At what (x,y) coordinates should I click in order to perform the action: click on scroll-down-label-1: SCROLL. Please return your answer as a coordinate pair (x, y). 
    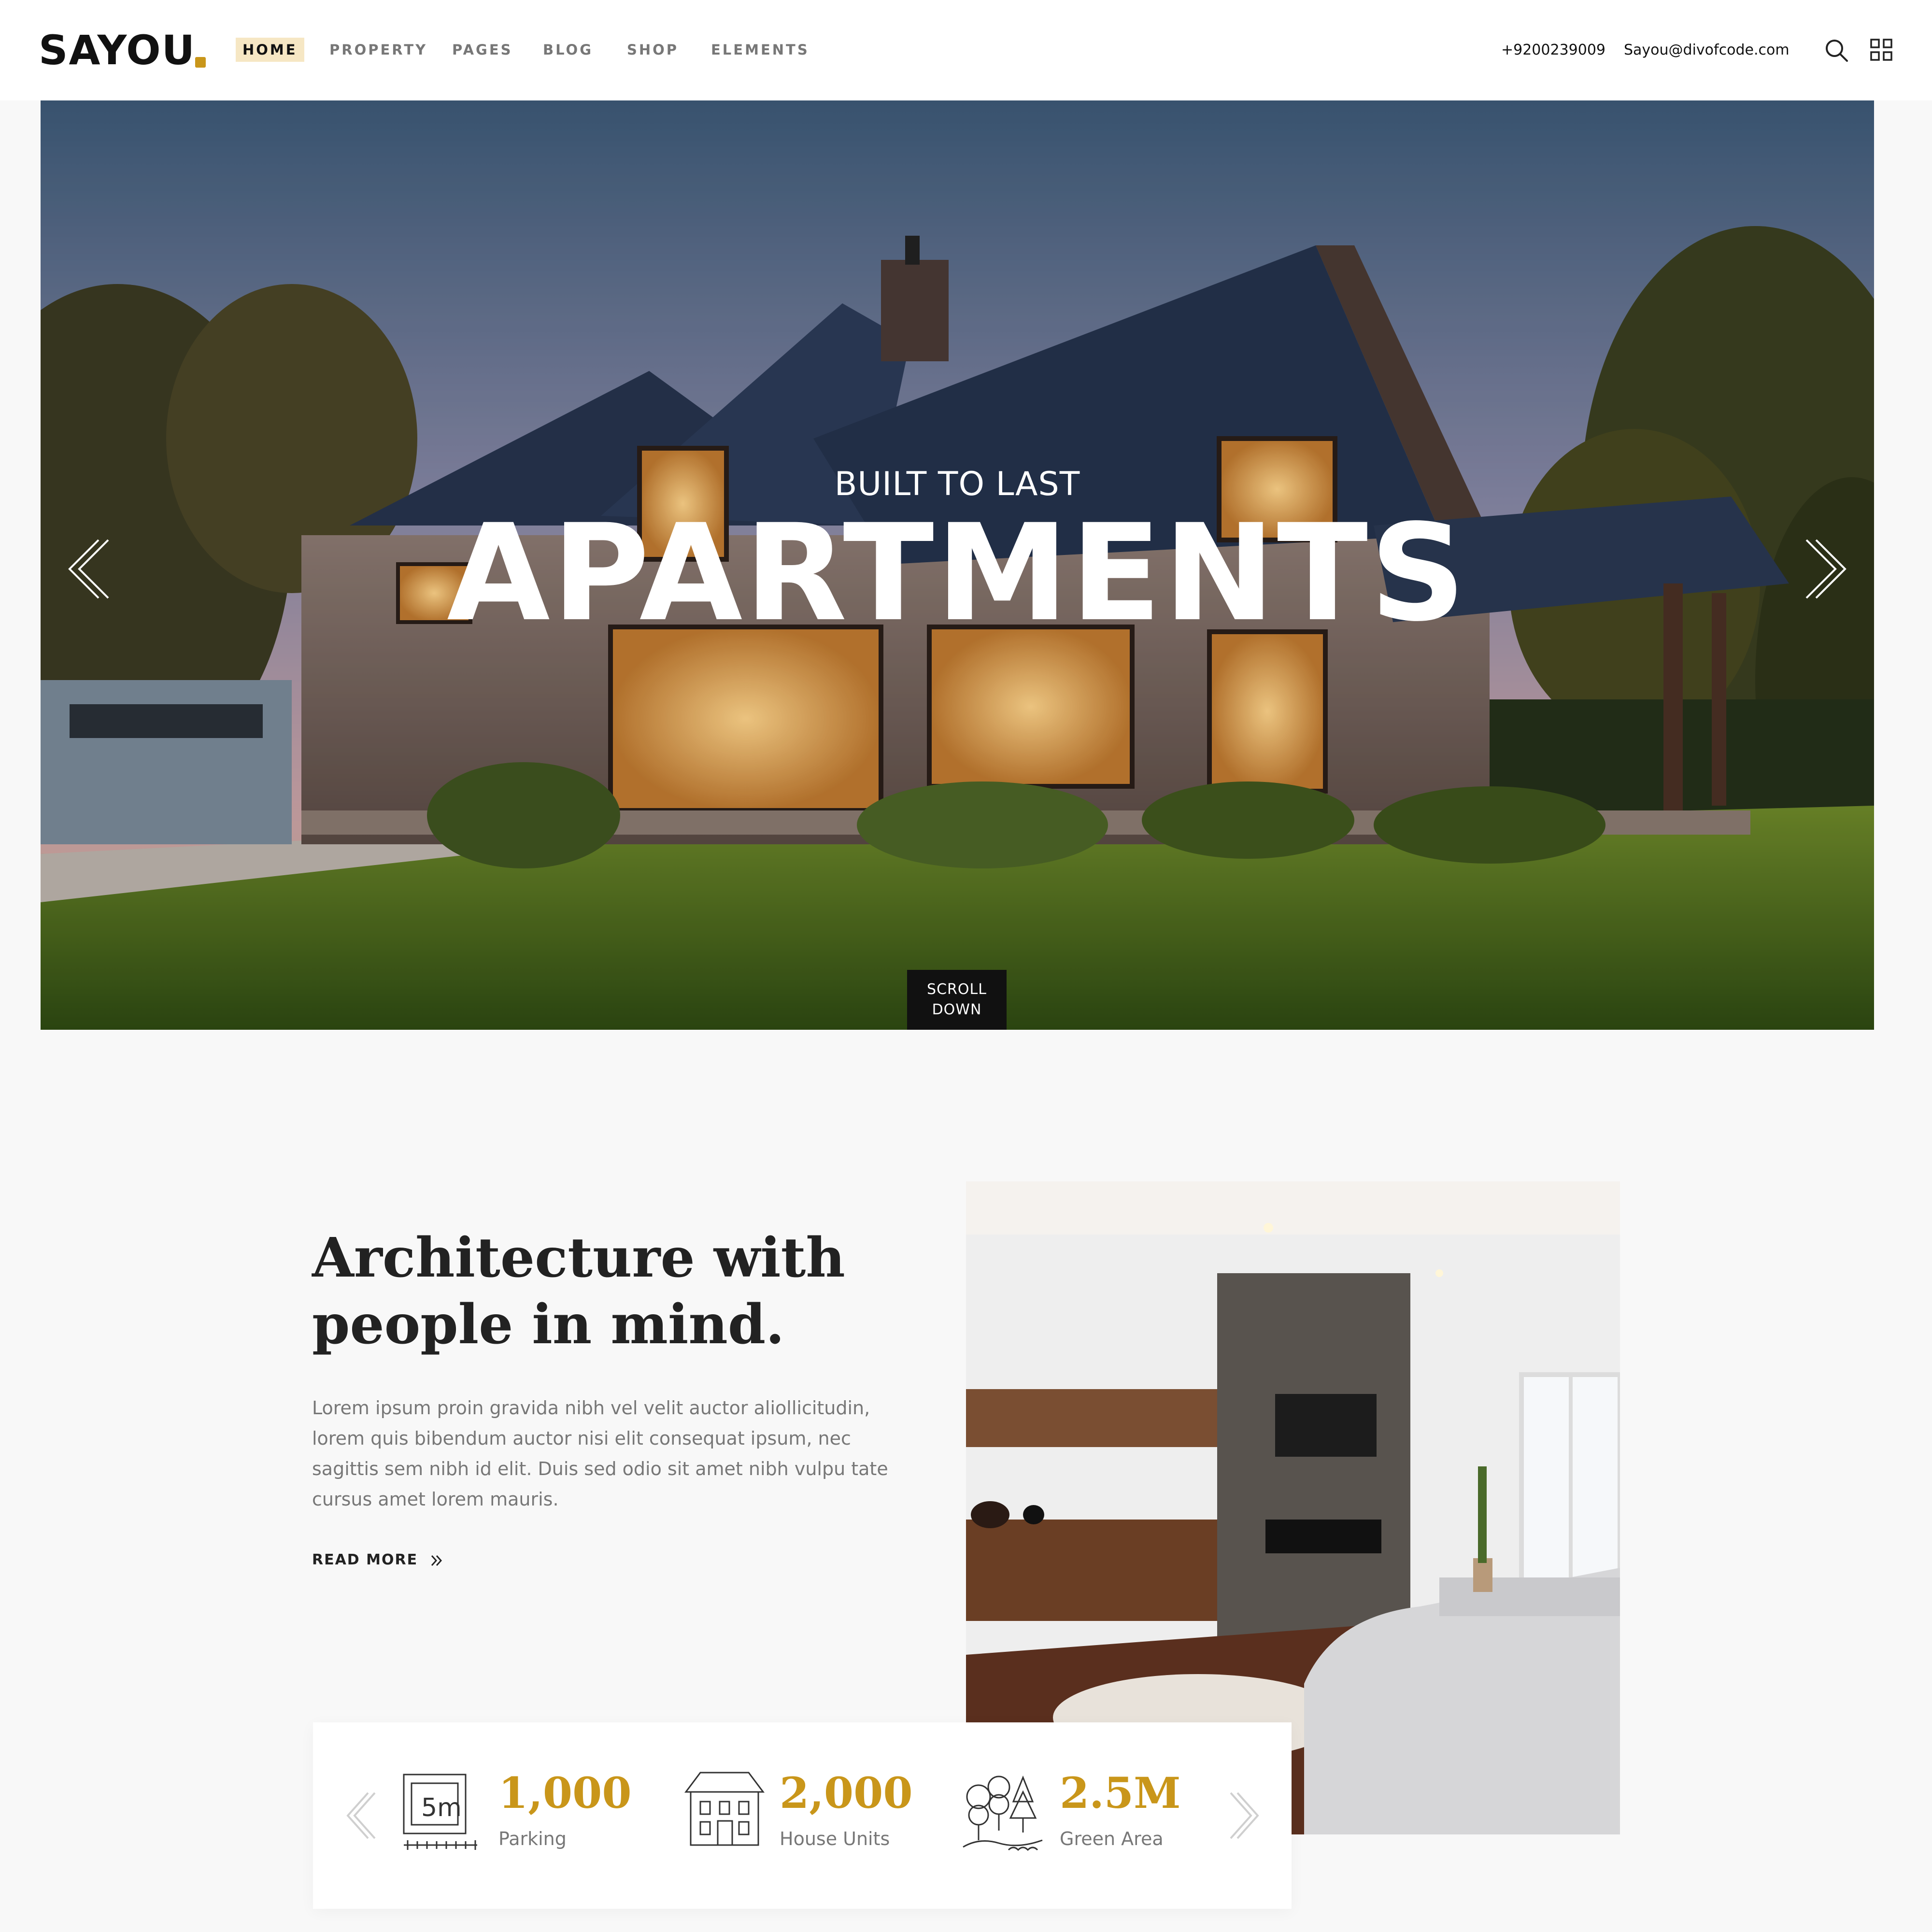
    Looking at the image, I should click on (957, 989).